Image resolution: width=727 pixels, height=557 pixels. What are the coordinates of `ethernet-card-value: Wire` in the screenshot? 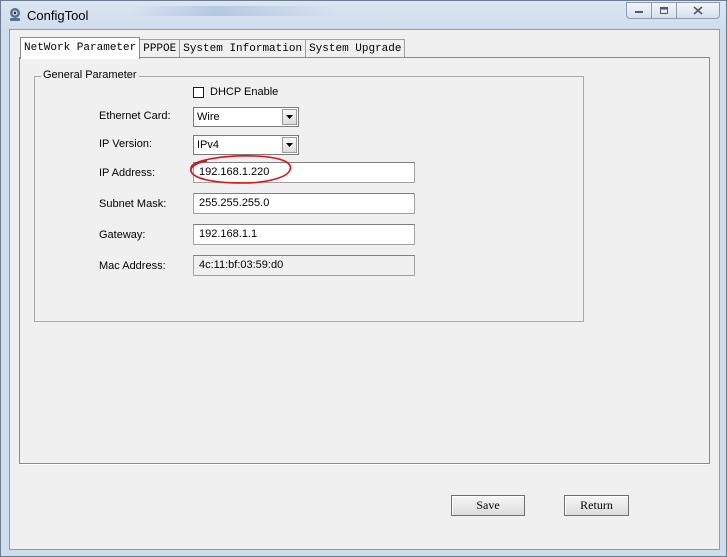 It's located at (208, 117).